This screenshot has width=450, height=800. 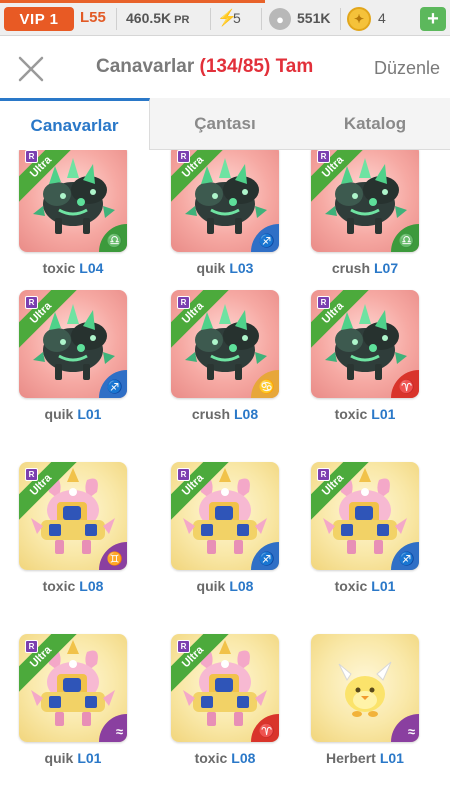 I want to click on page-title: Canavarlar (134/85) Tam, so click(x=204, y=67).